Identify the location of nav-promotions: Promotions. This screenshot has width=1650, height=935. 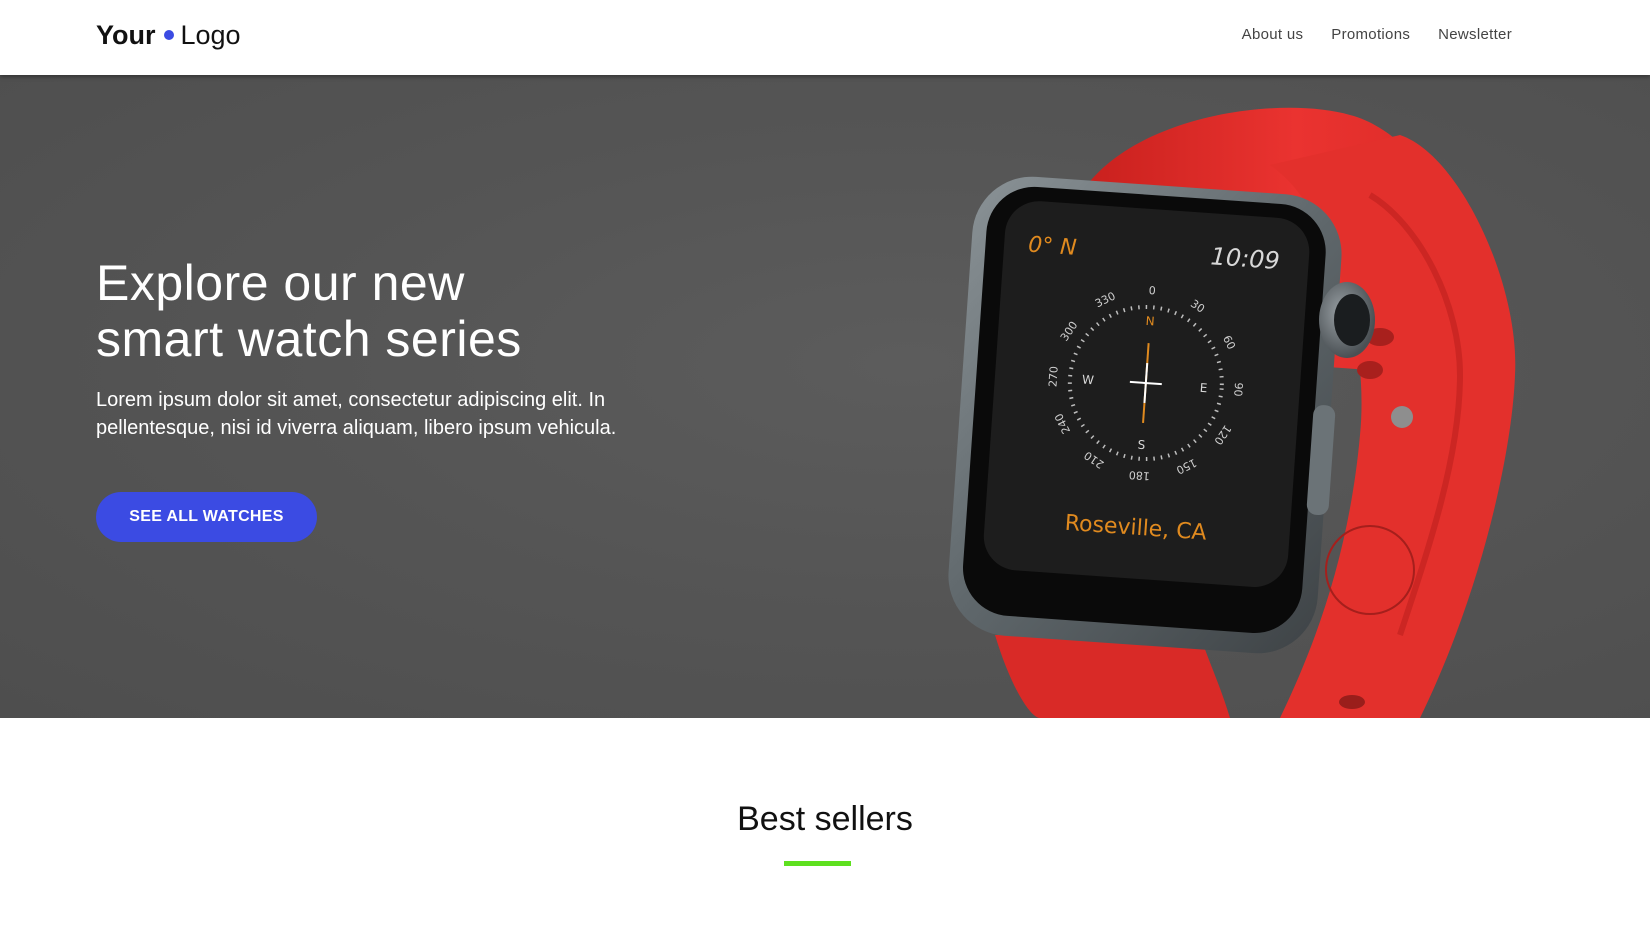
(1370, 34).